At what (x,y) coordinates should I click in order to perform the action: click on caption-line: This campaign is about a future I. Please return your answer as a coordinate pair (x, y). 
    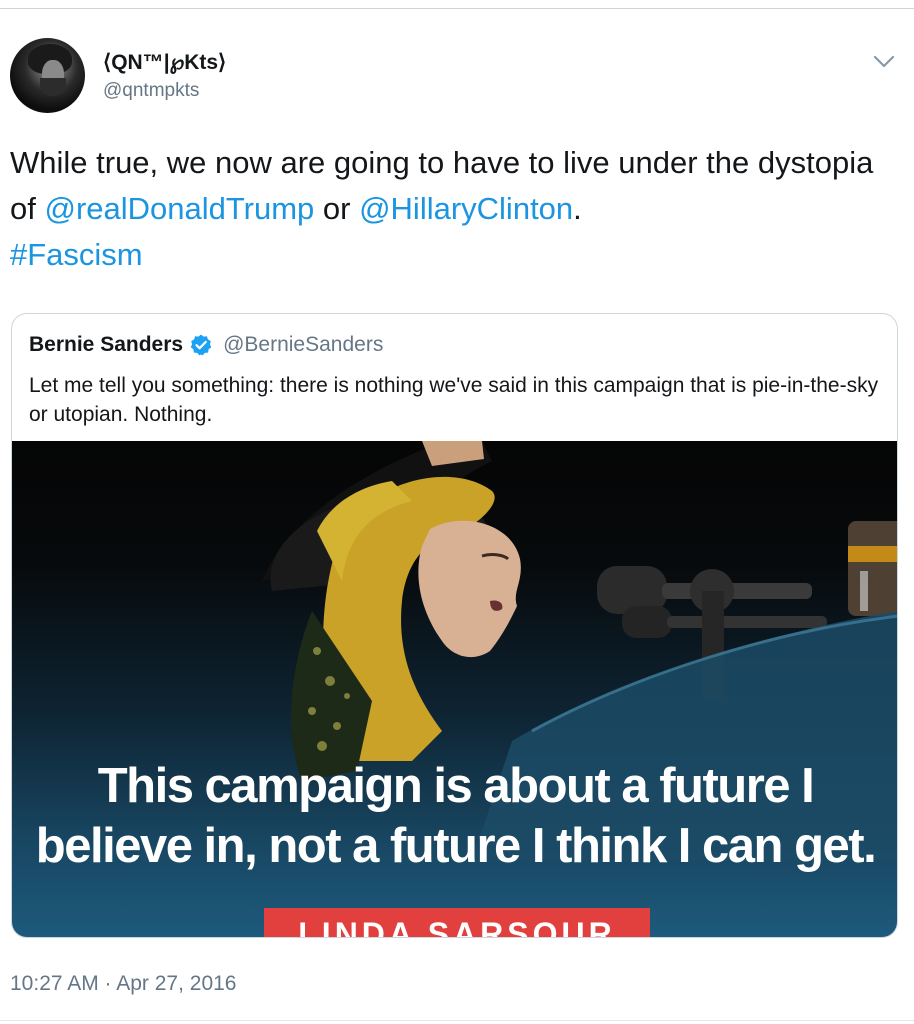
    Looking at the image, I should click on (456, 786).